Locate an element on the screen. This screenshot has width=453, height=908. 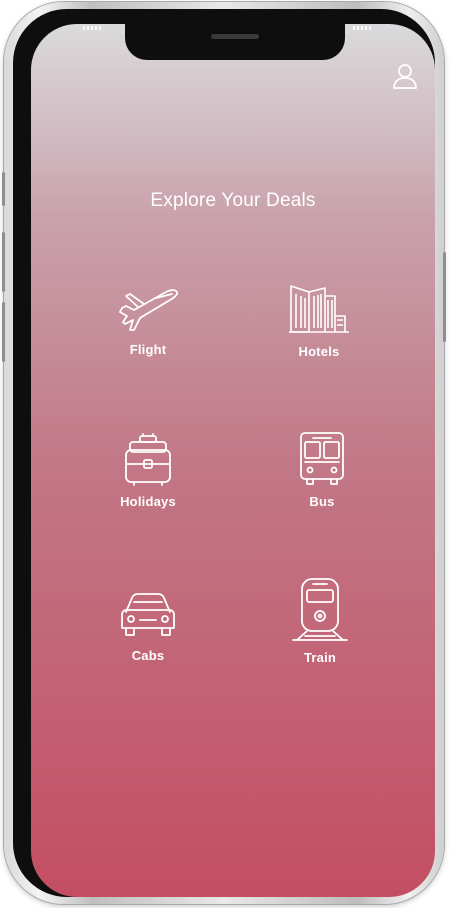
profile-button is located at coordinates (405, 76).